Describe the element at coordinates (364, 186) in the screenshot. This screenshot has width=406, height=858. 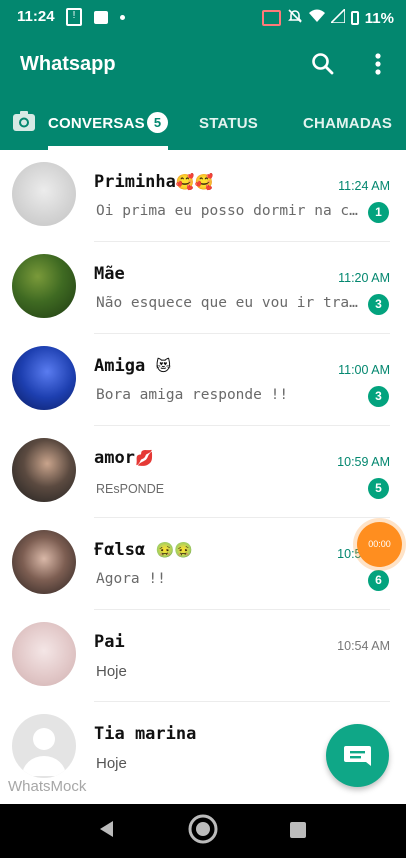
I see `chat-time: 11:24 AM` at that location.